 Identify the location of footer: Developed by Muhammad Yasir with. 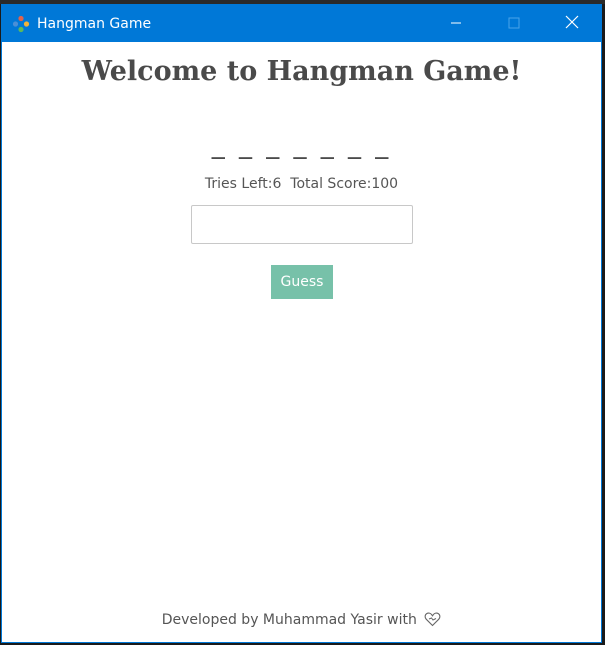
(301, 621).